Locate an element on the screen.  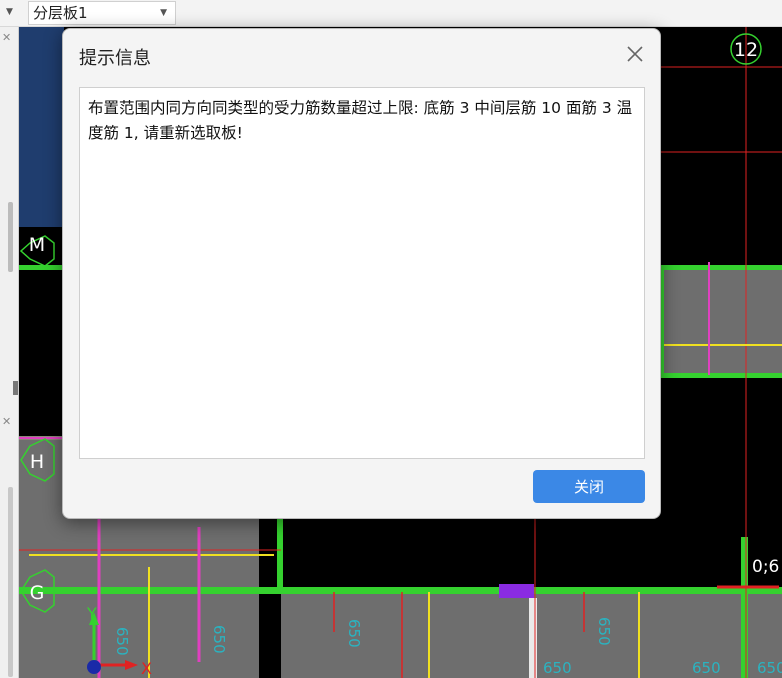
panel-splitter-handle is located at coordinates (15, 388).